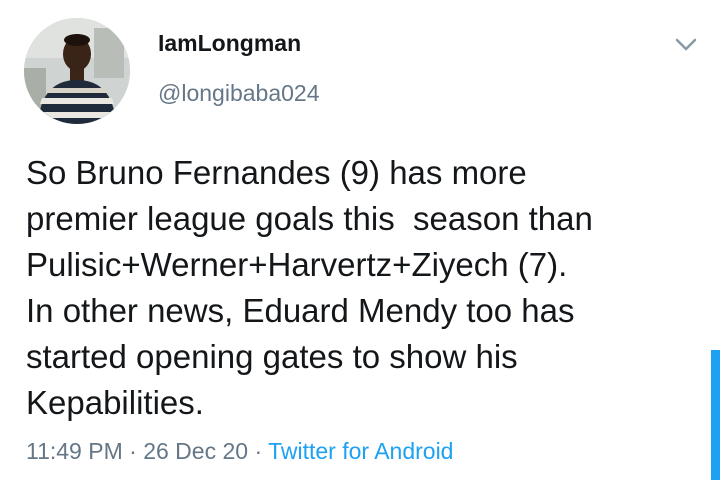  I want to click on tweet-text-line: So Bruno Fernandes (9) has more, so click(276, 172).